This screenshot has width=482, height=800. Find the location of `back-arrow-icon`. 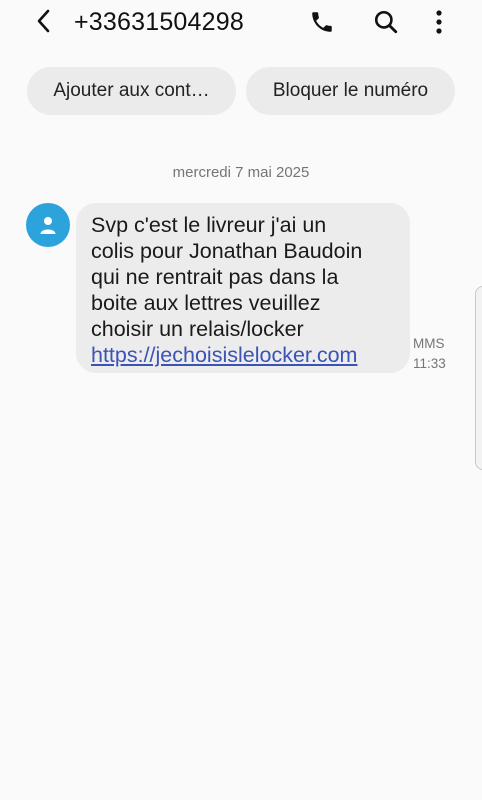

back-arrow-icon is located at coordinates (43, 21).